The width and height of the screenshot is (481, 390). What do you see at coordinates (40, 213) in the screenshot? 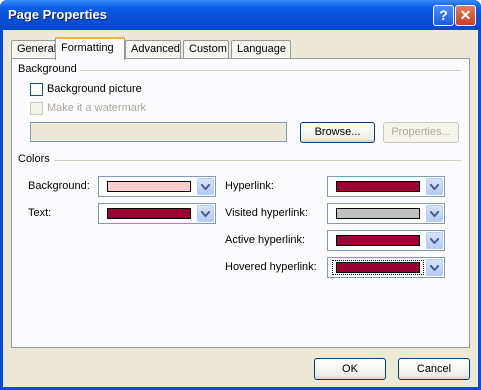
I see `text-color-label: Text:` at bounding box center [40, 213].